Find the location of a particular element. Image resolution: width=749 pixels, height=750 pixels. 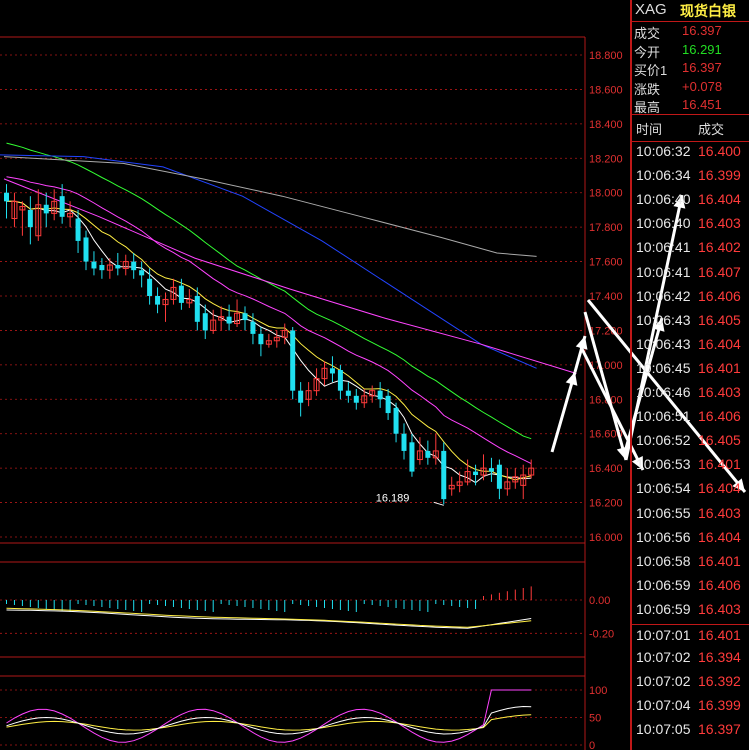

ticks-header: 时间 成交 is located at coordinates (690, 128).